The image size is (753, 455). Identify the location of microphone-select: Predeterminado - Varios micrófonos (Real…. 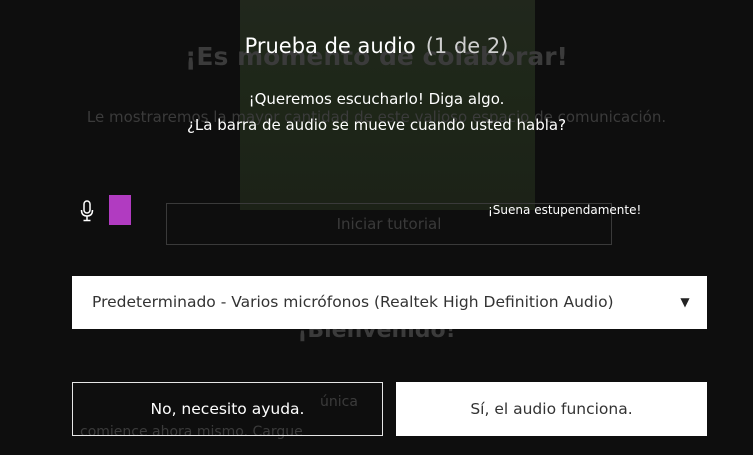
(389, 302).